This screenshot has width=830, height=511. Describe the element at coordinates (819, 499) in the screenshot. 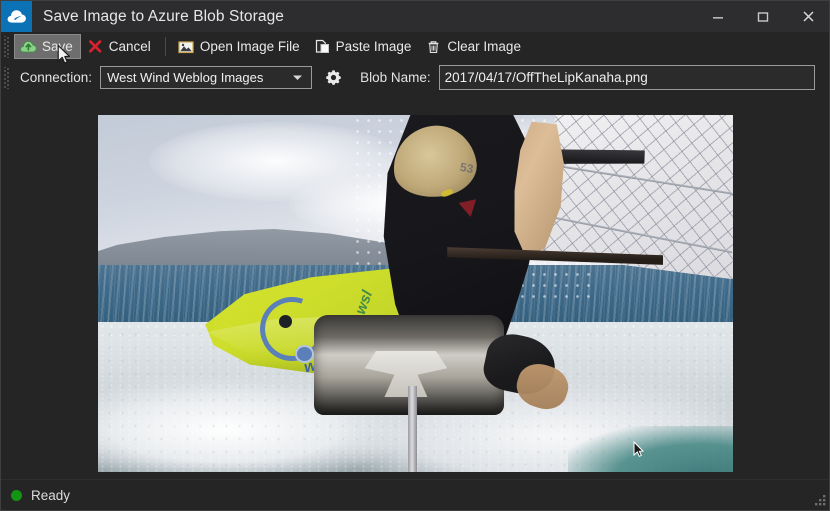

I see `resize-grip-icon` at that location.